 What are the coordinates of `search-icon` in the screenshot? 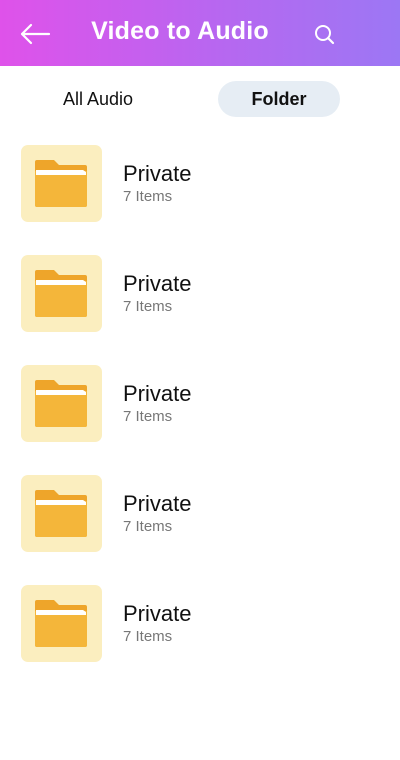 It's located at (325, 35).